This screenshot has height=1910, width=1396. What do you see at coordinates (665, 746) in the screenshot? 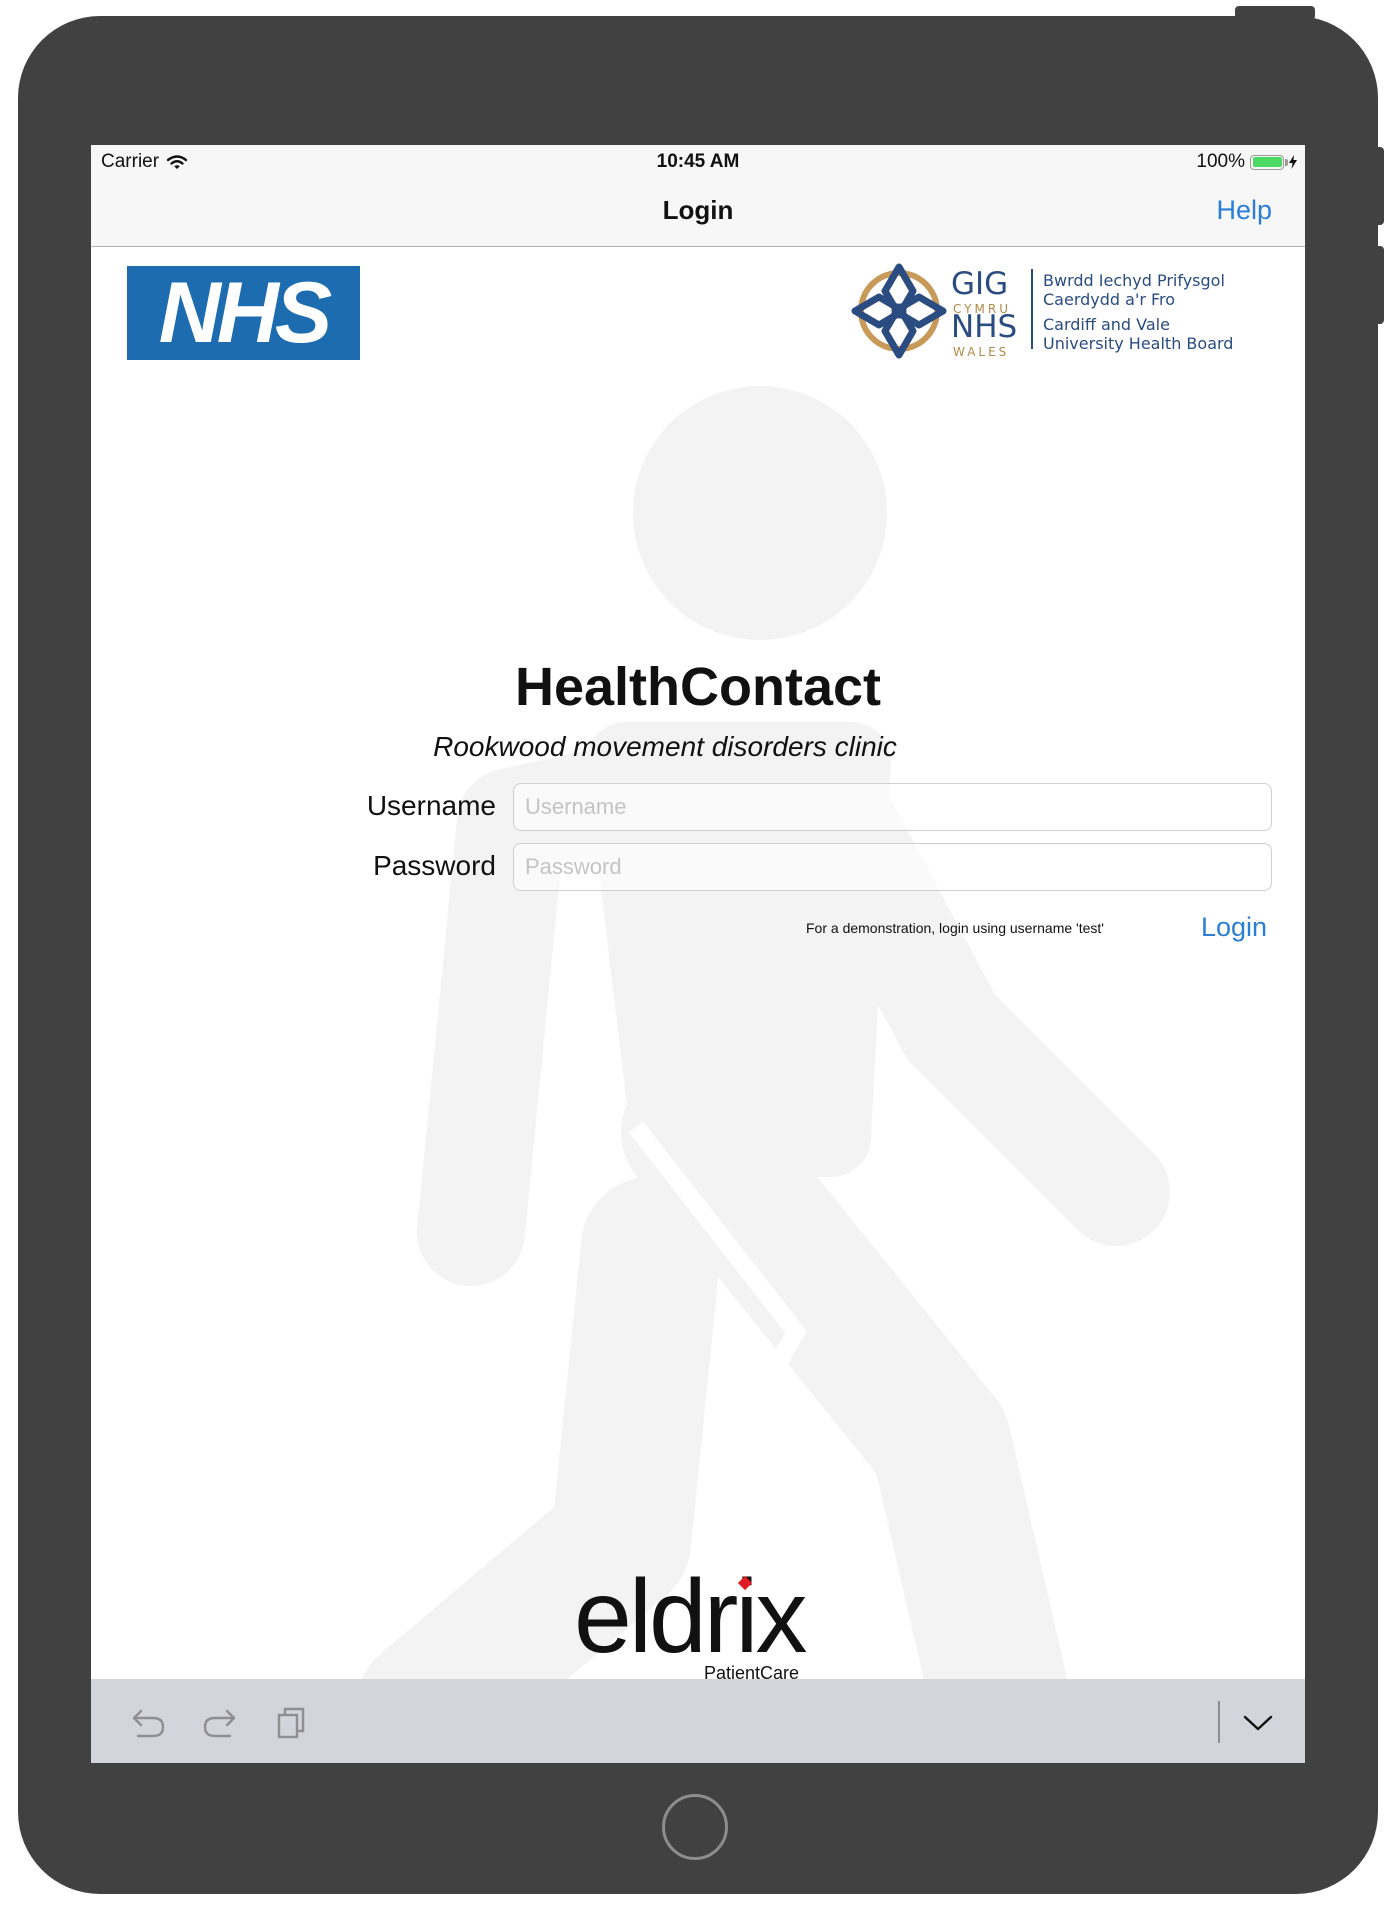
I see `app-subtitle: Rookwood movement disorders clinic` at bounding box center [665, 746].